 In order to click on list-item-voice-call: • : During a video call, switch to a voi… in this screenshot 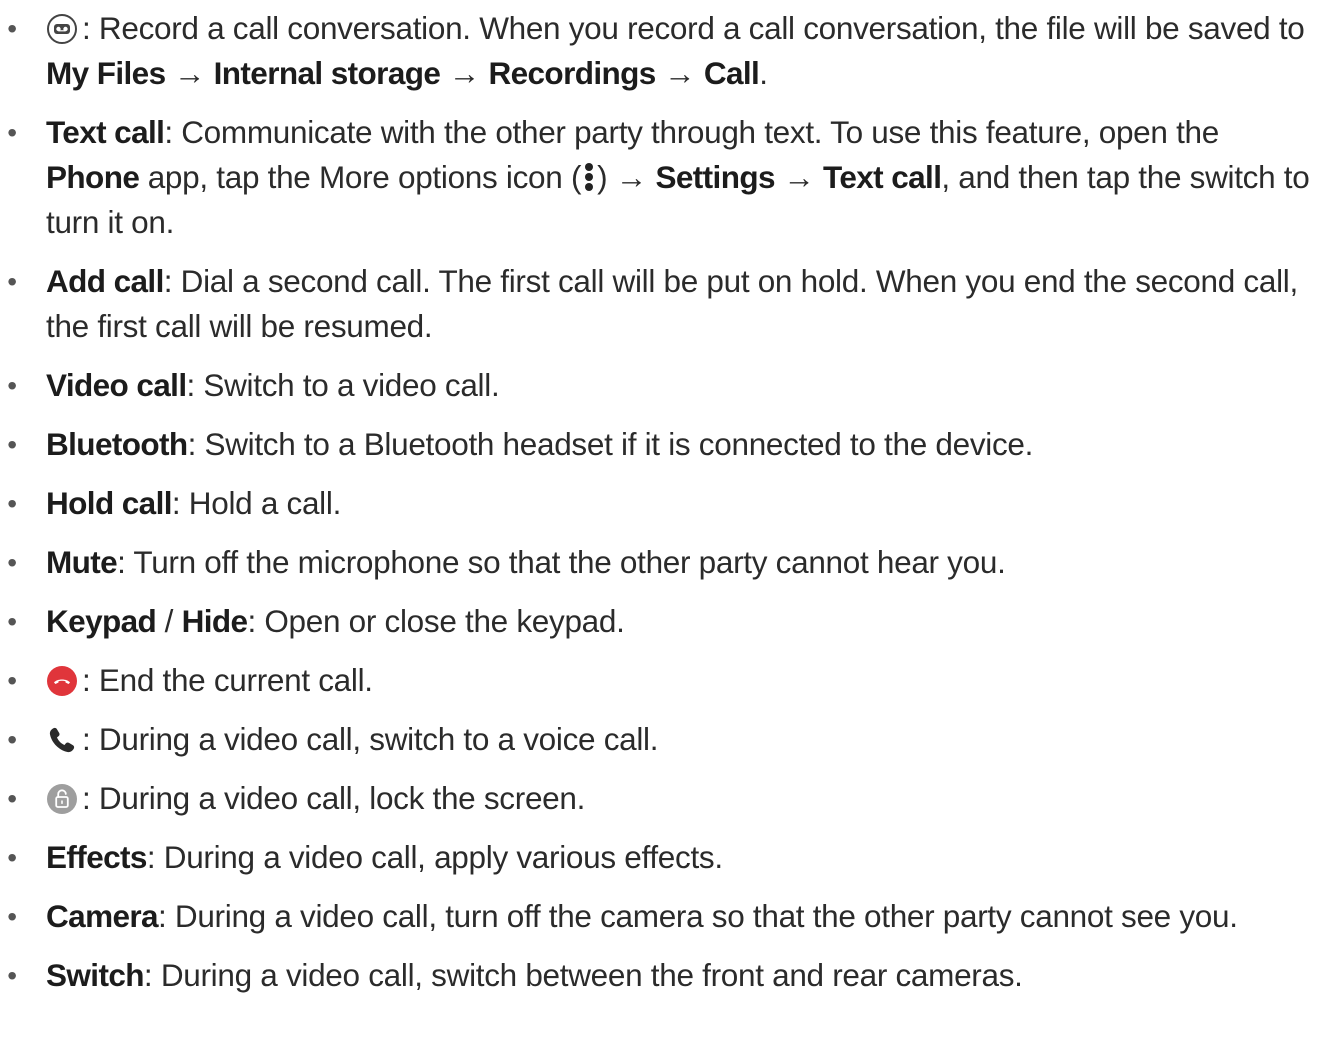, I will do `click(660, 739)`.